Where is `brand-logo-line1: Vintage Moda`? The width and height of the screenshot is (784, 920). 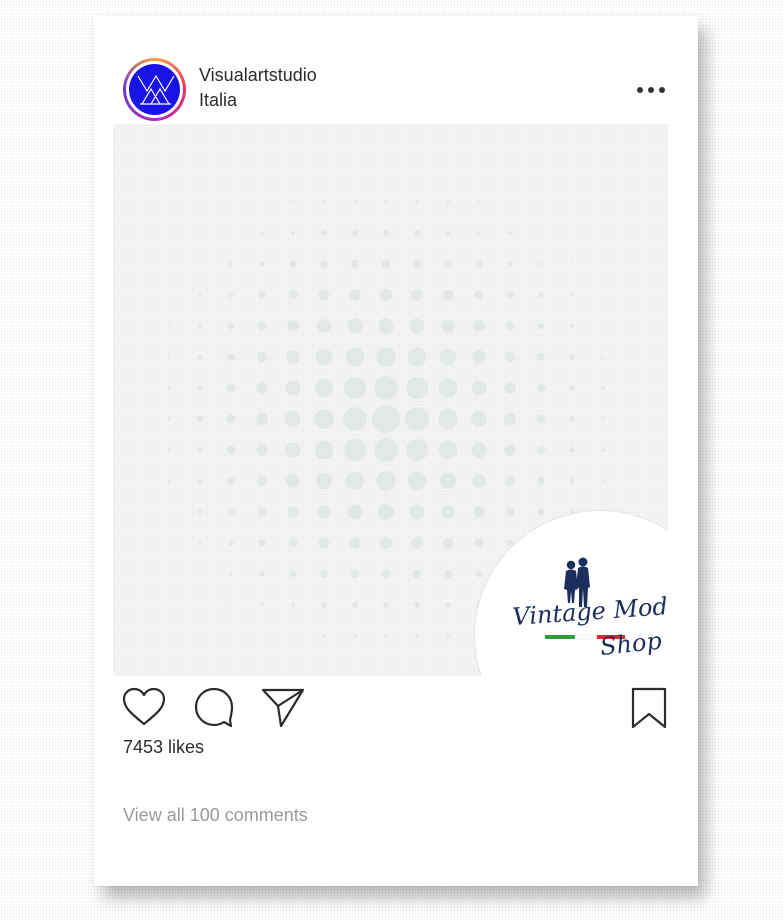 brand-logo-line1: Vintage Moda is located at coordinates (589, 611).